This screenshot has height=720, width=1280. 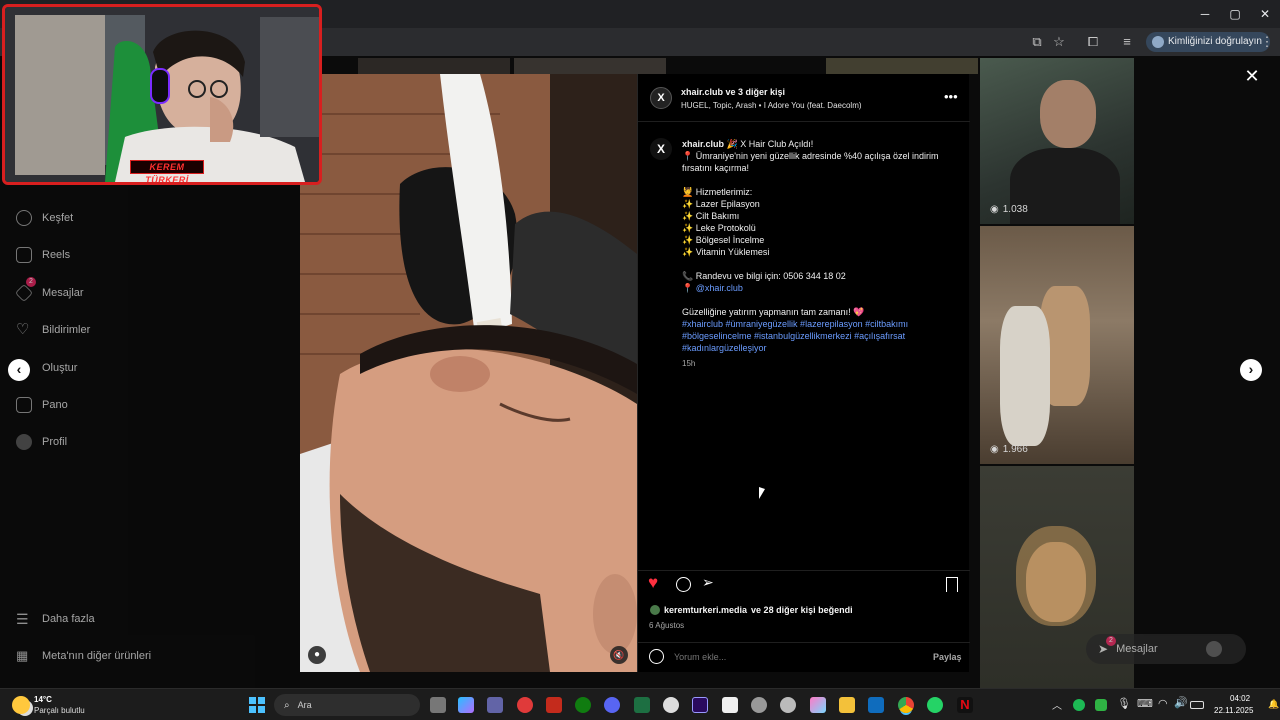 What do you see at coordinates (55, 442) in the screenshot?
I see `sidebar-item-label: Profil` at bounding box center [55, 442].